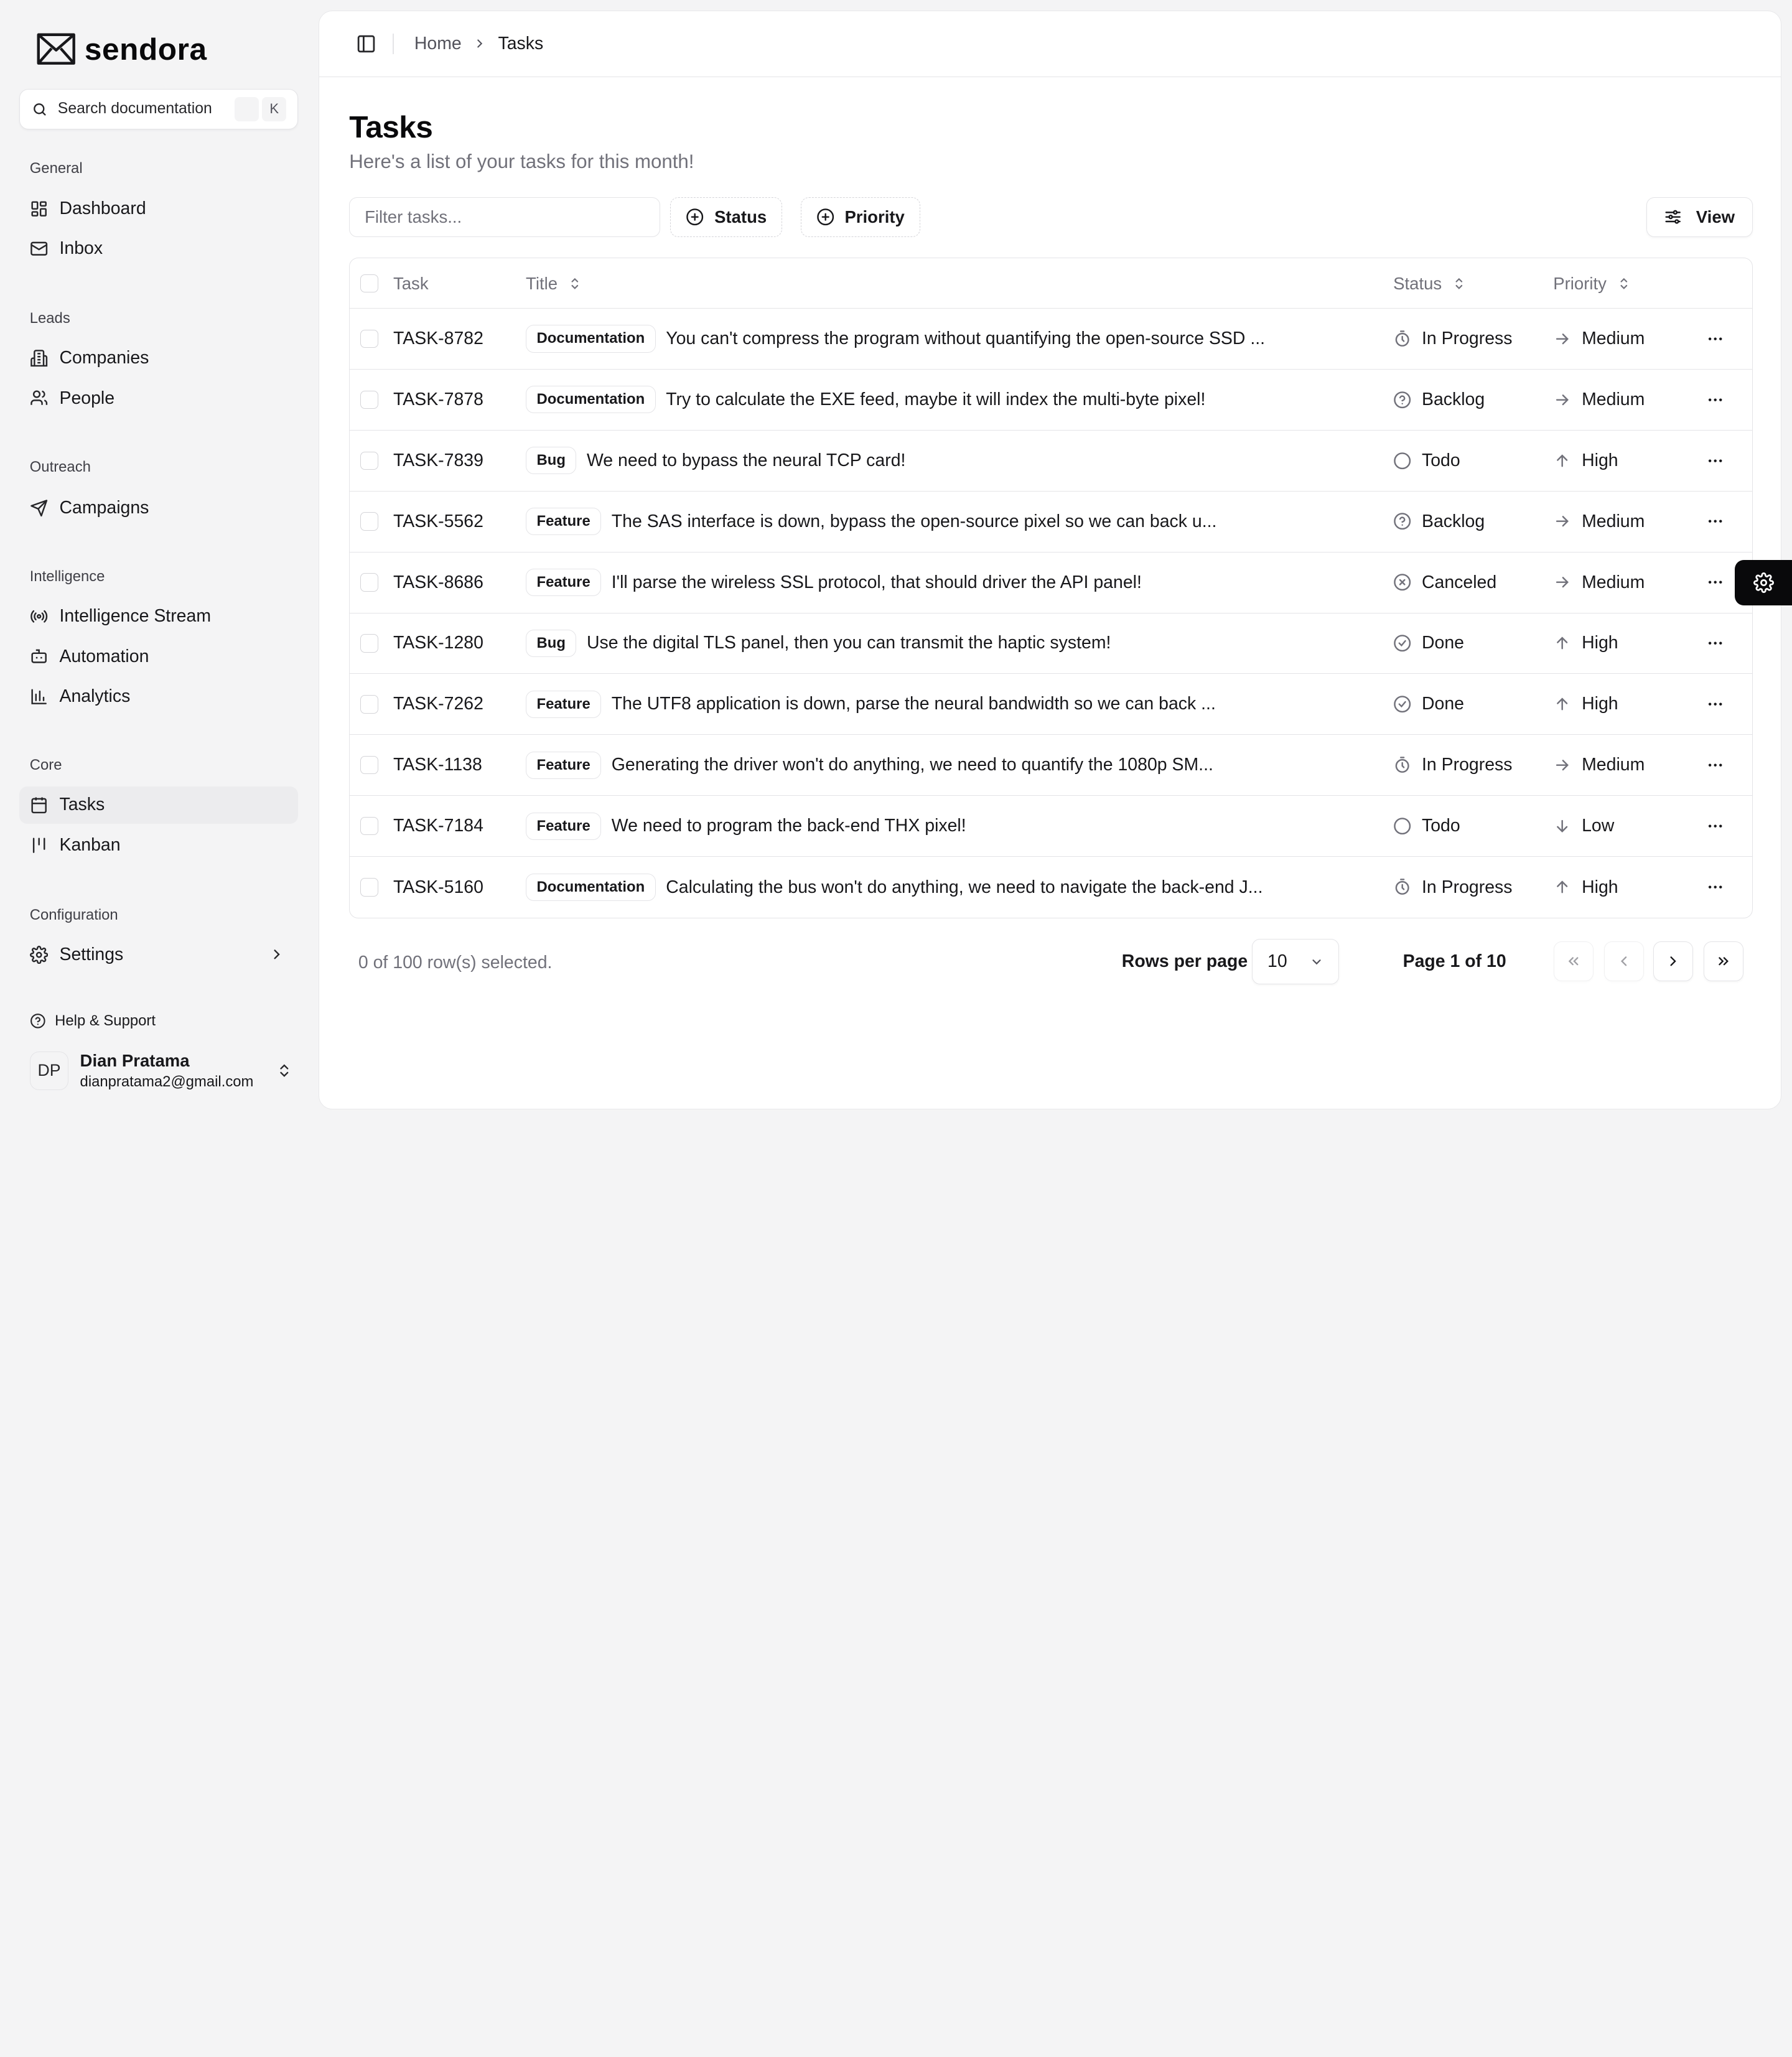 This screenshot has width=1792, height=2057. What do you see at coordinates (39, 398) in the screenshot?
I see `users-icon` at bounding box center [39, 398].